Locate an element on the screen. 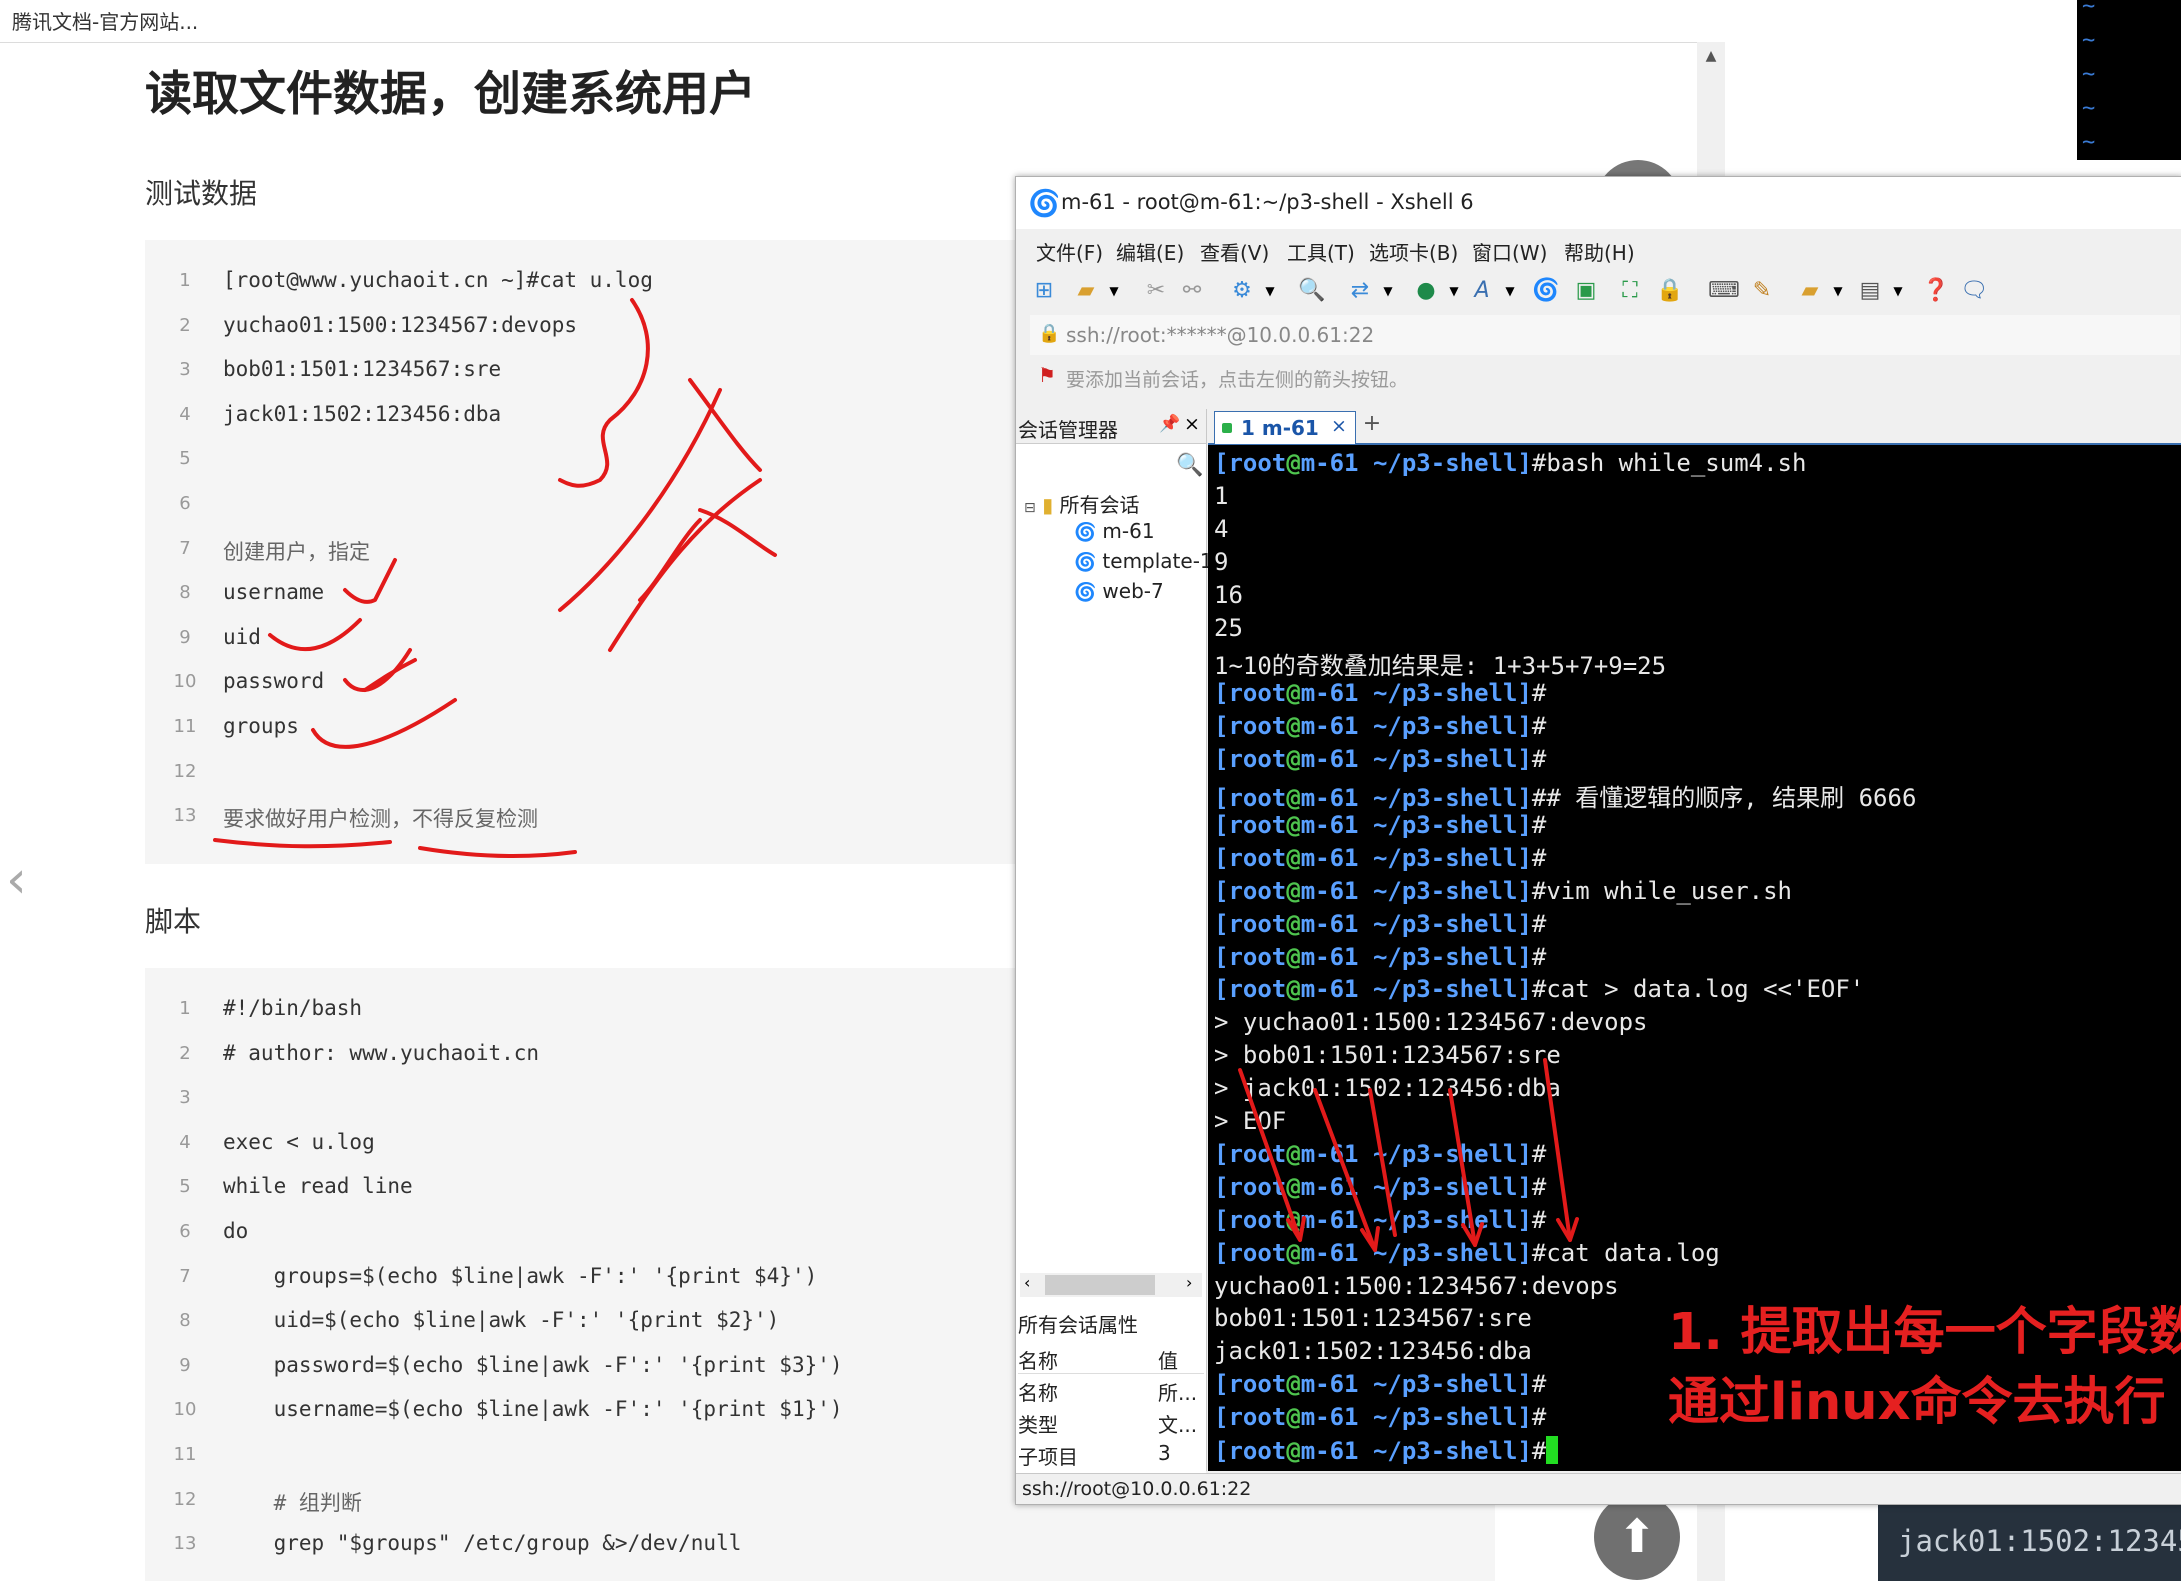 The image size is (2181, 1581). scrollbar-thumb is located at coordinates (1100, 1285).